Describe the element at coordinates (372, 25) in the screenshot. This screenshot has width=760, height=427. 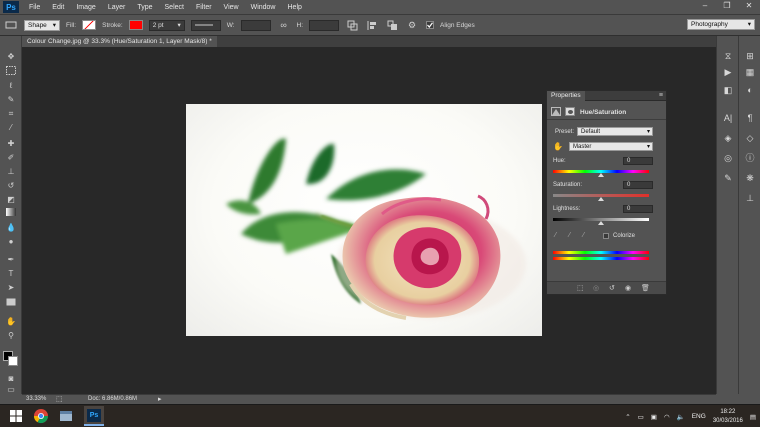
I see `path-alignment-icon` at that location.